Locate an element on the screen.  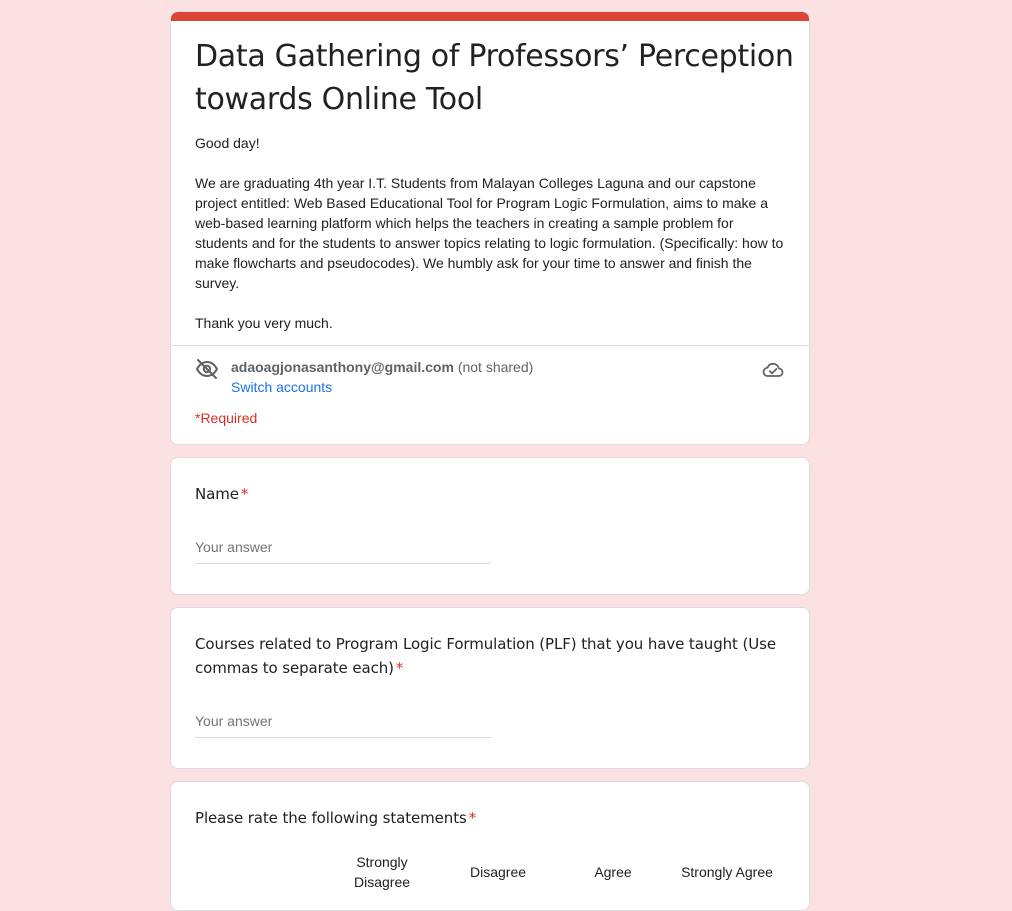
question-text: Name is located at coordinates (217, 494).